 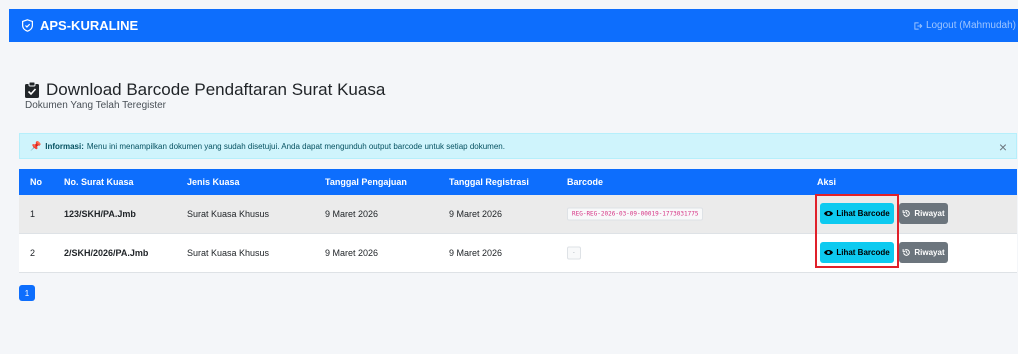 I want to click on brand-label: APS-KURALINE, so click(x=89, y=25).